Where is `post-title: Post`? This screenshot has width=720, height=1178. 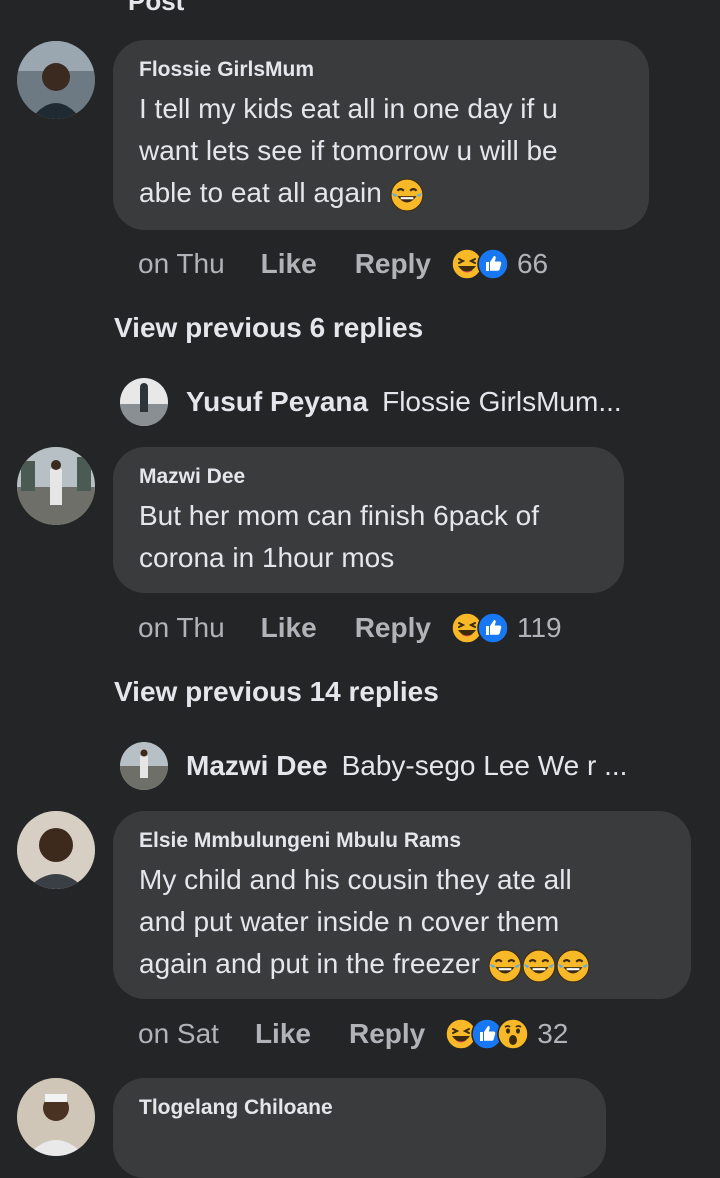
post-title: Post is located at coordinates (156, 8).